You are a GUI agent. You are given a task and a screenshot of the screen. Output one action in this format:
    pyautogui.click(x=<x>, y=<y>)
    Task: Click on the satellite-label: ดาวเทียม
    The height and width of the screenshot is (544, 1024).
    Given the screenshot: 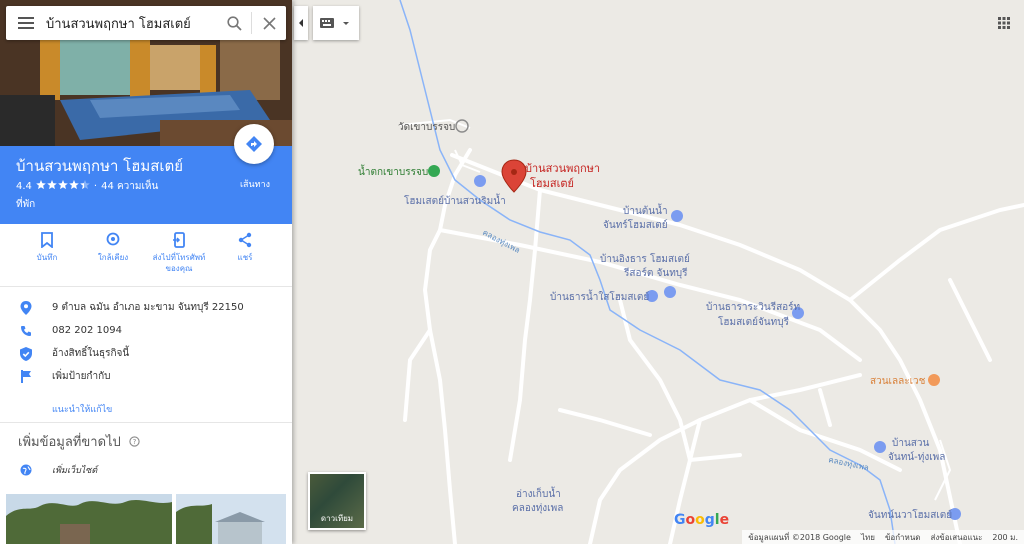 What is the action you would take?
    pyautogui.click(x=337, y=518)
    